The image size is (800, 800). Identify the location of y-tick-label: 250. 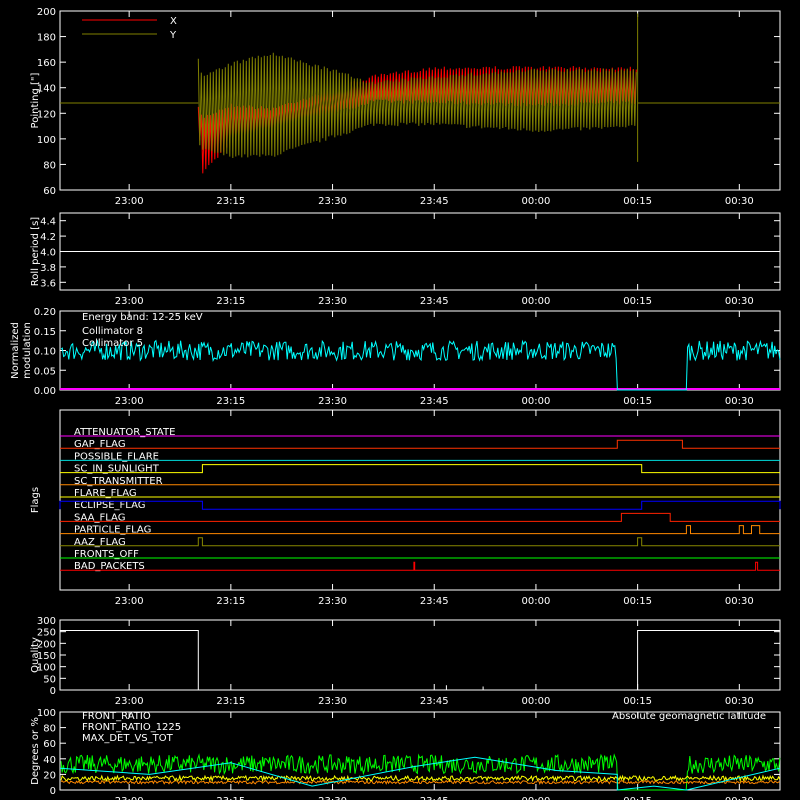
(46, 633).